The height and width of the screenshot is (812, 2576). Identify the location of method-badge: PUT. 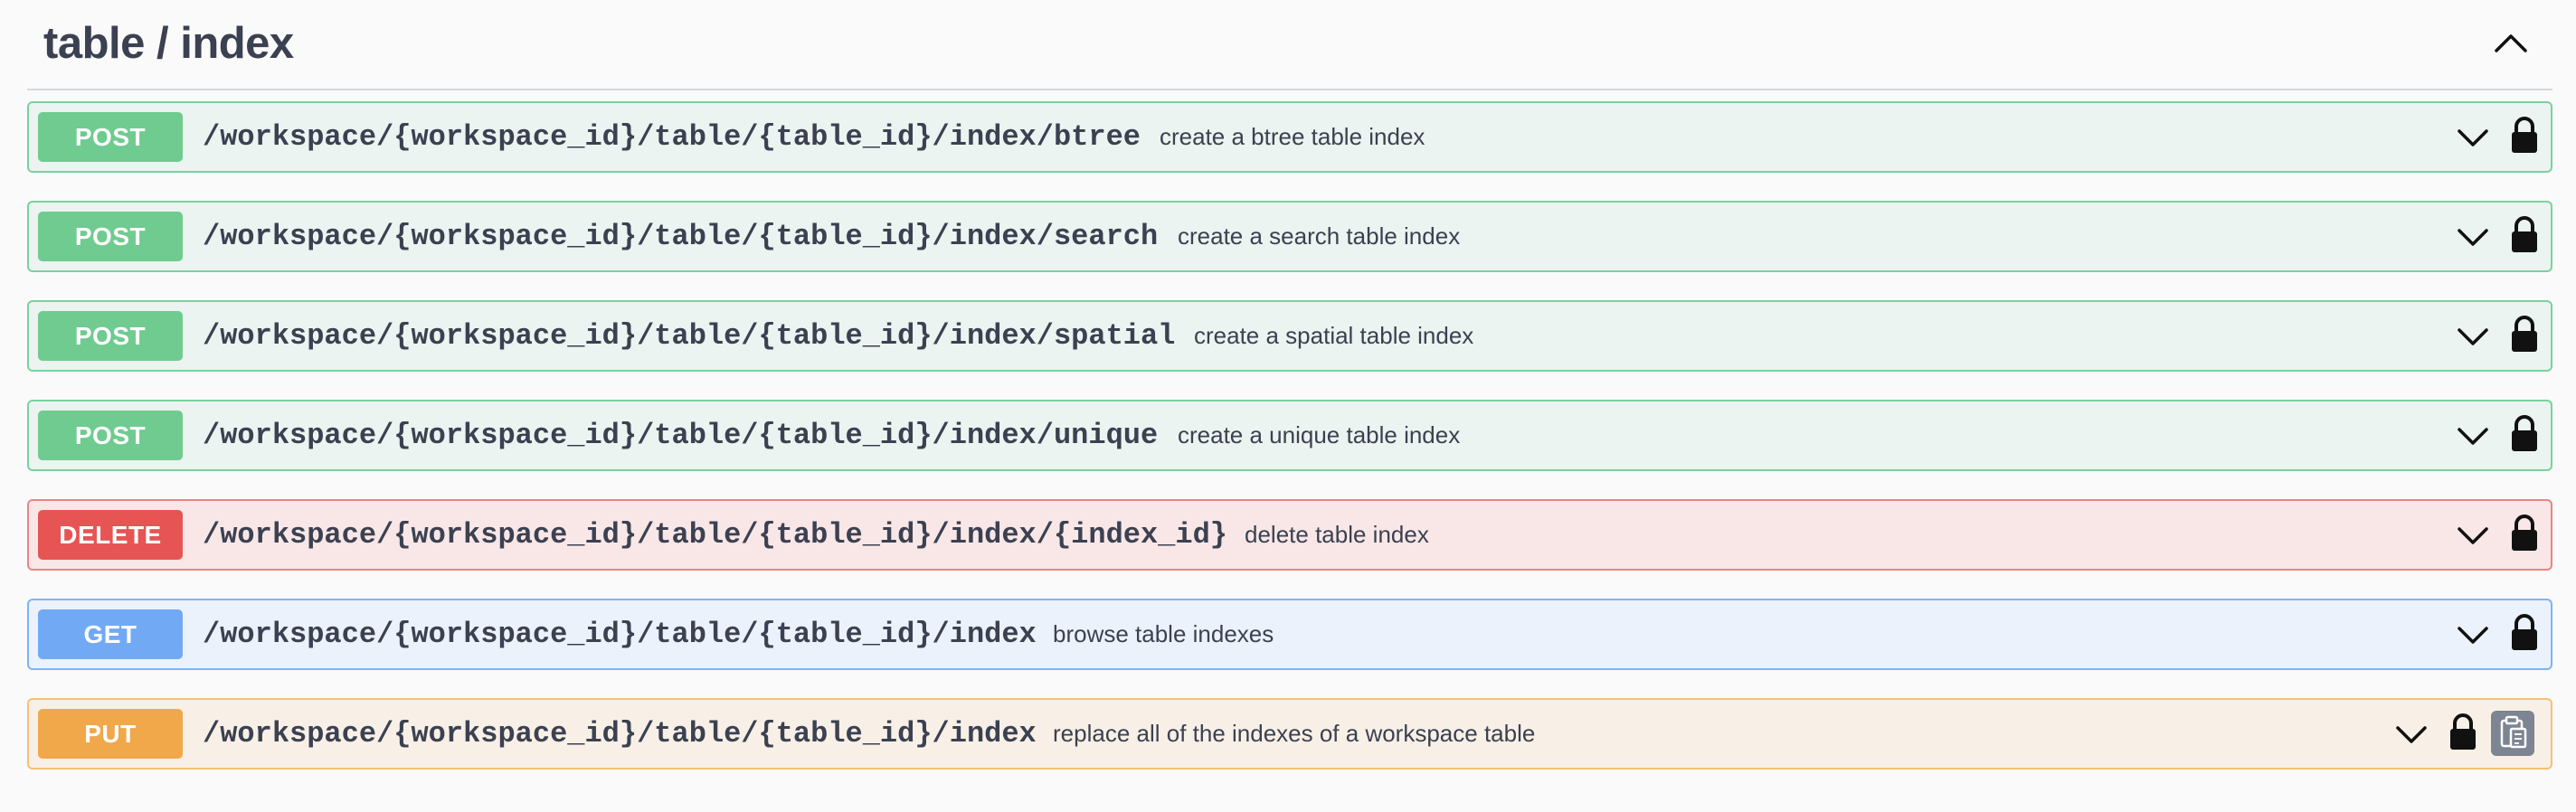
(110, 734).